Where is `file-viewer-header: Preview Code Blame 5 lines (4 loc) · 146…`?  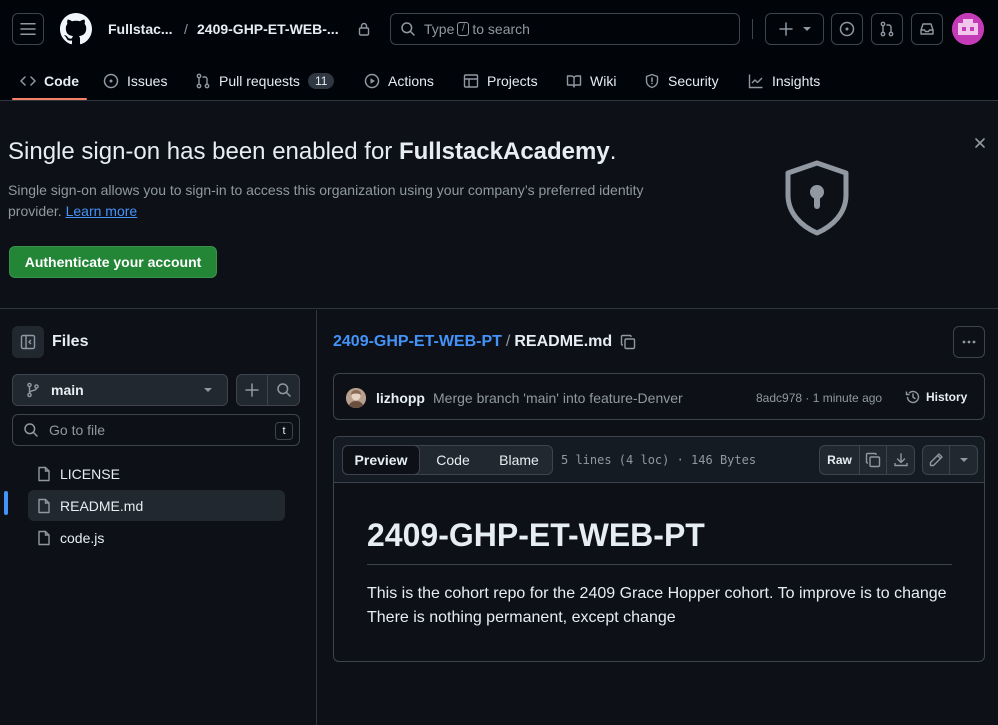
file-viewer-header: Preview Code Blame 5 lines (4 loc) · 146… is located at coordinates (659, 460).